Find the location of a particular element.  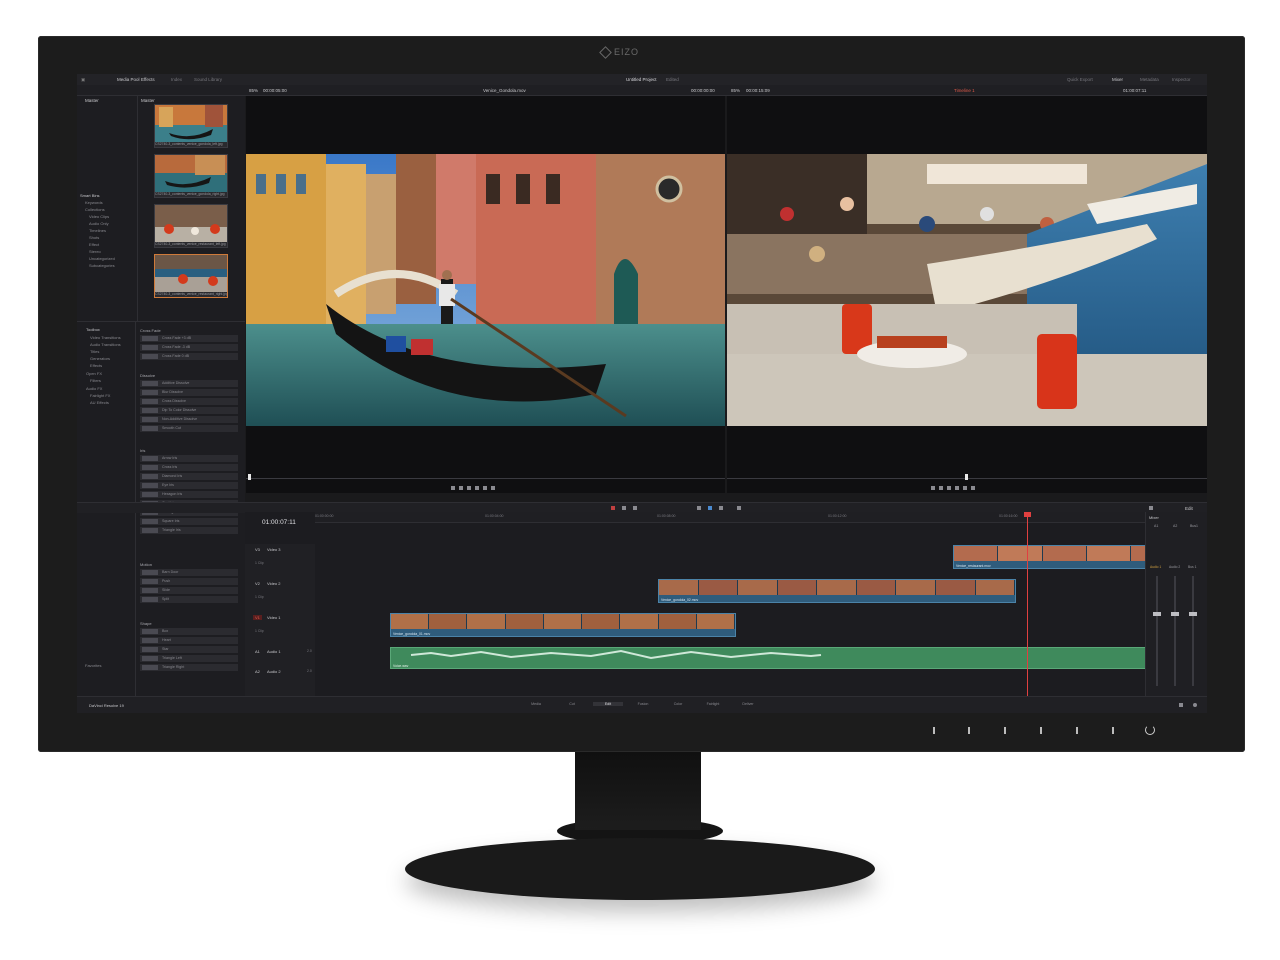

clip-a1: Voice.wav is located at coordinates (775, 658).